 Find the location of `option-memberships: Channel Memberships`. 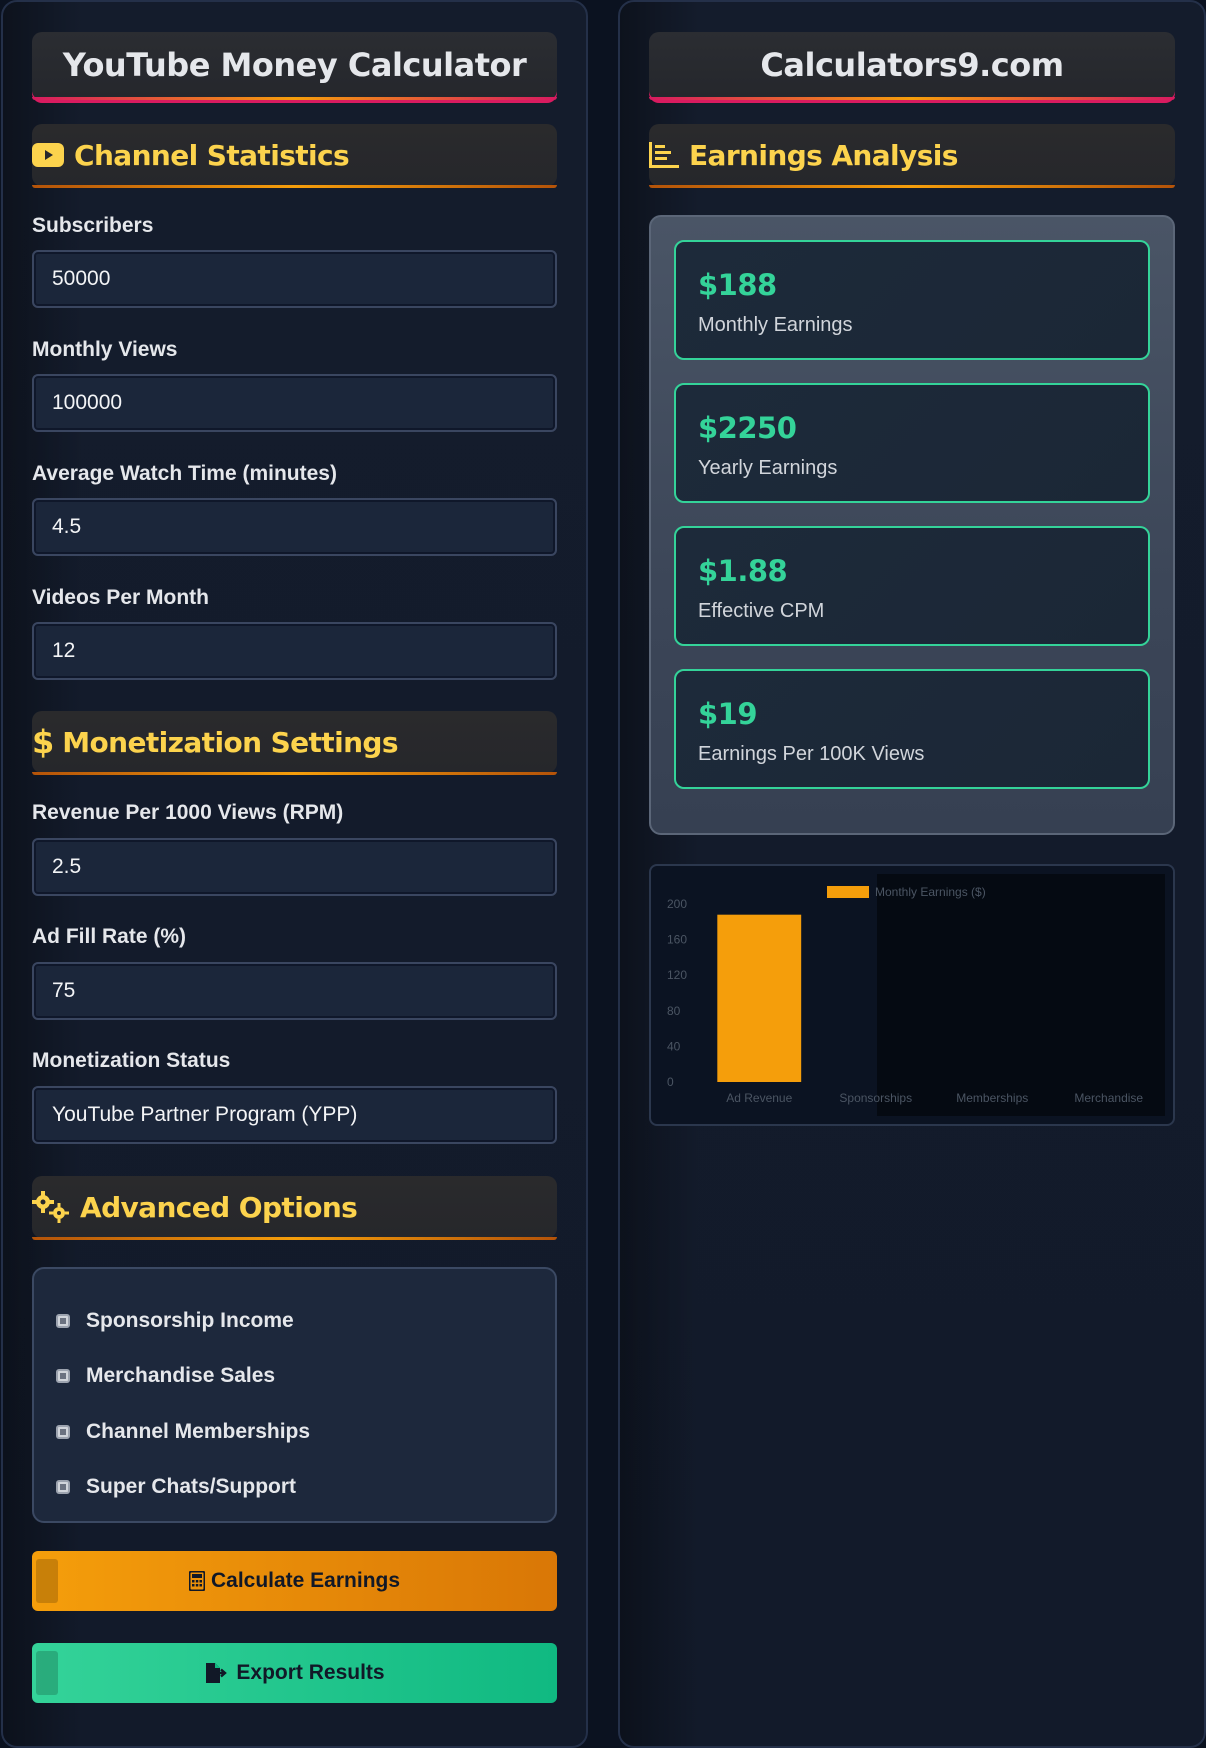

option-memberships: Channel Memberships is located at coordinates (183, 1432).